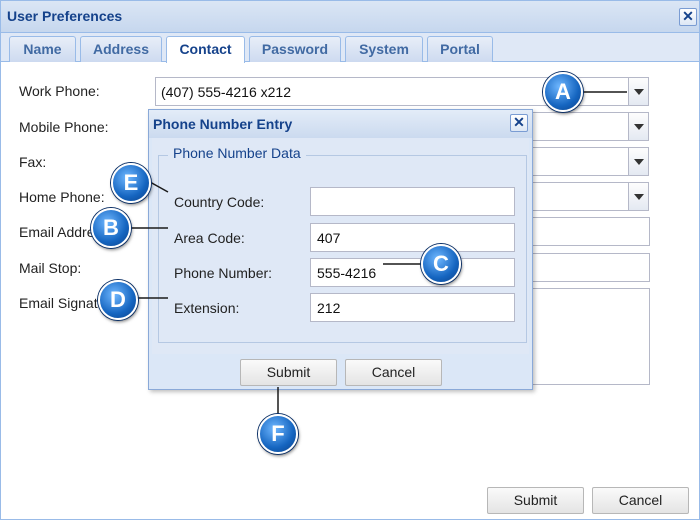 The image size is (700, 520). What do you see at coordinates (519, 123) in the screenshot?
I see `dialog-close-icon: ✕` at bounding box center [519, 123].